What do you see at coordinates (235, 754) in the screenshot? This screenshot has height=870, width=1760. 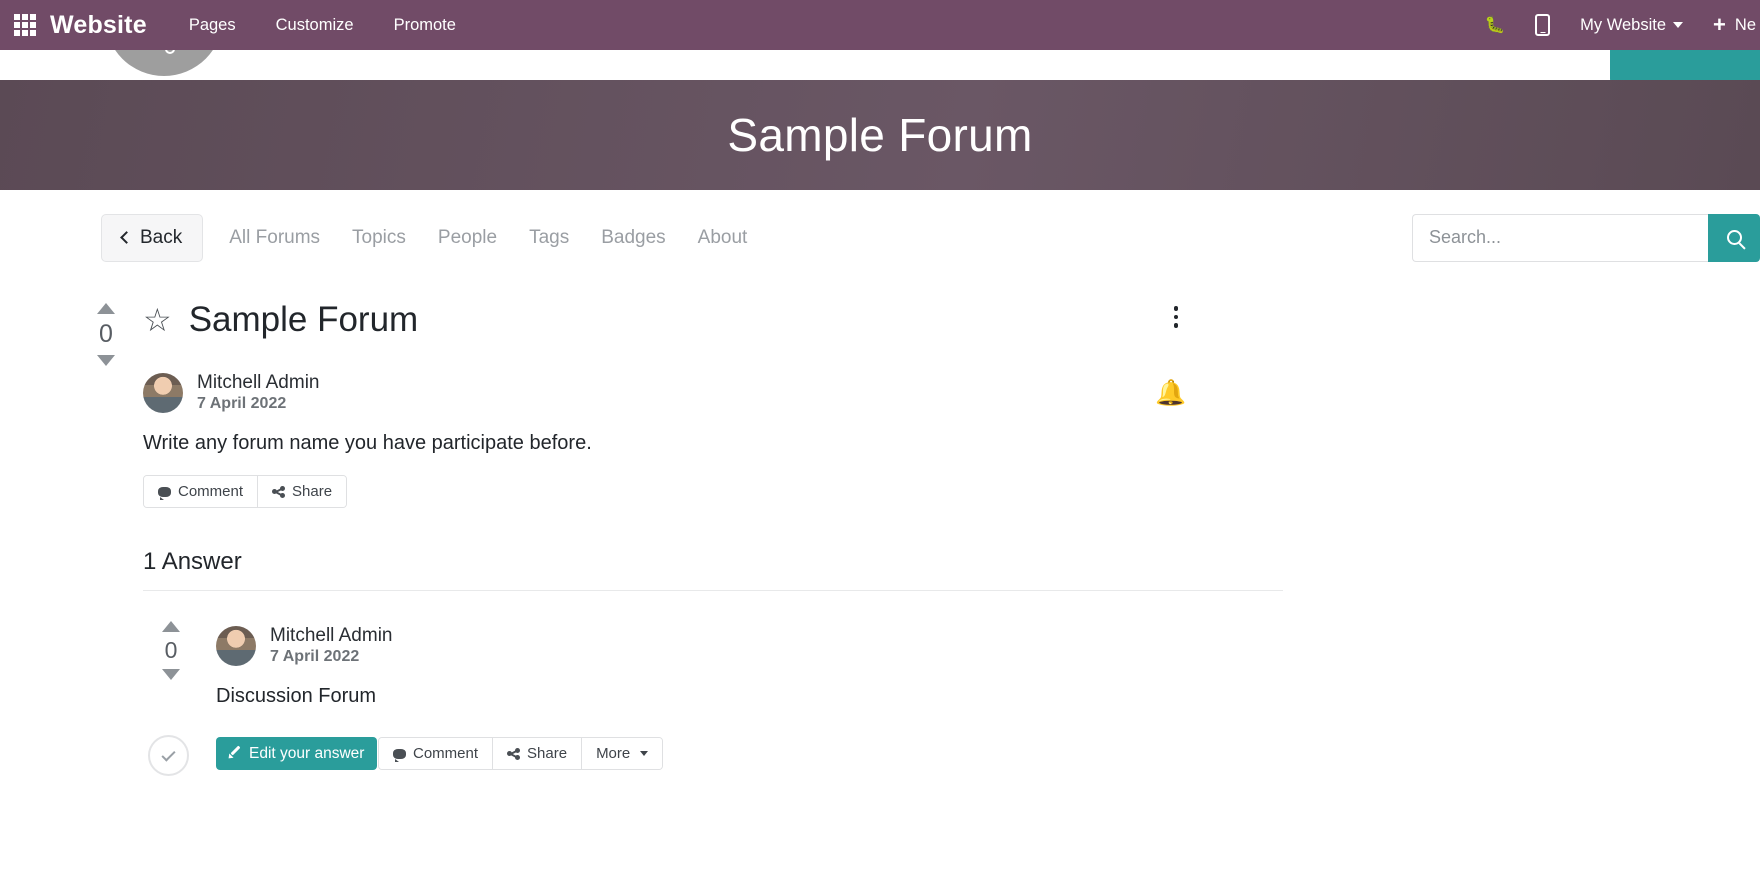 I see `pencil-icon` at bounding box center [235, 754].